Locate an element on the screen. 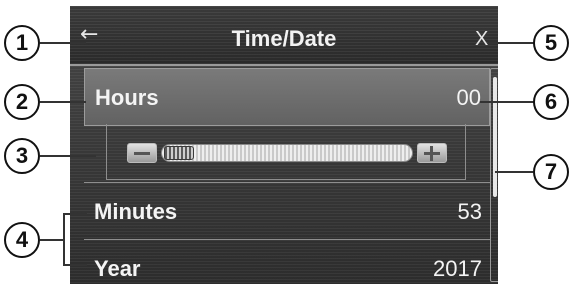 This screenshot has width=575, height=284. hours-value: 00 is located at coordinates (468, 97).